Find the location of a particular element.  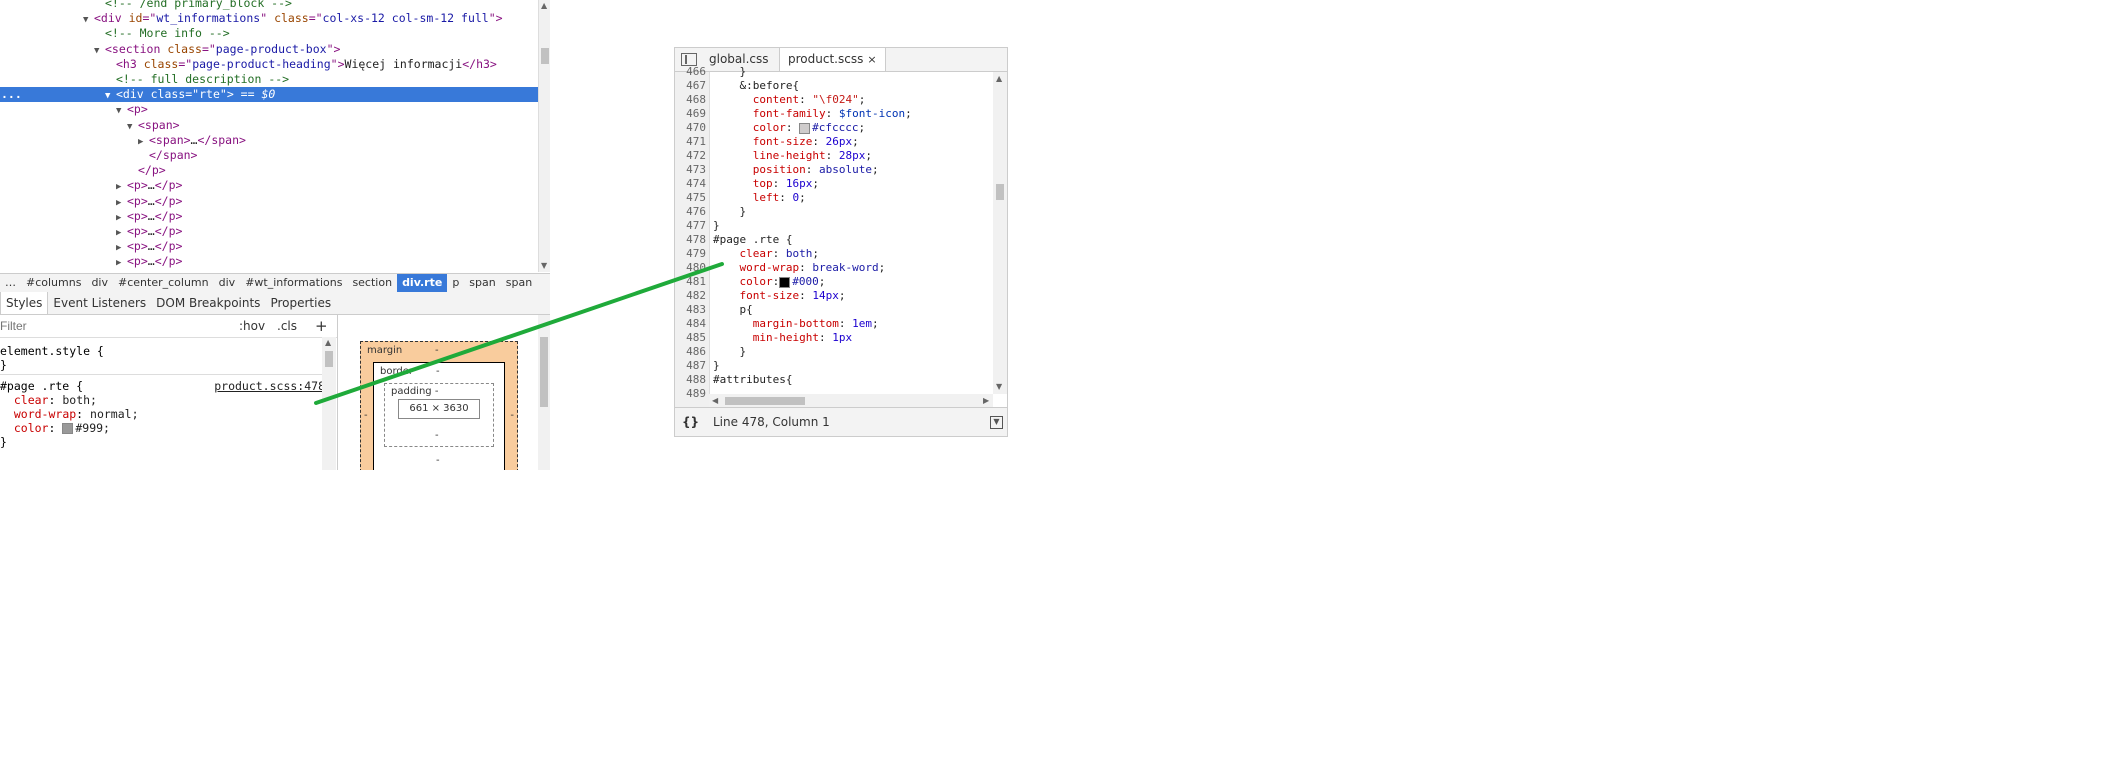

line-number: 468 is located at coordinates (690, 100).